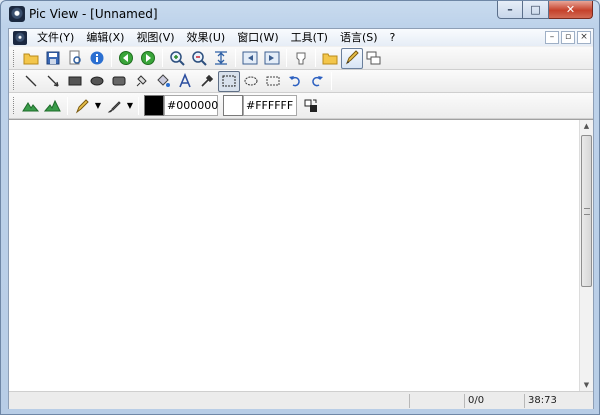 The image size is (600, 415). I want to click on scroll-thumb-grip, so click(587, 211).